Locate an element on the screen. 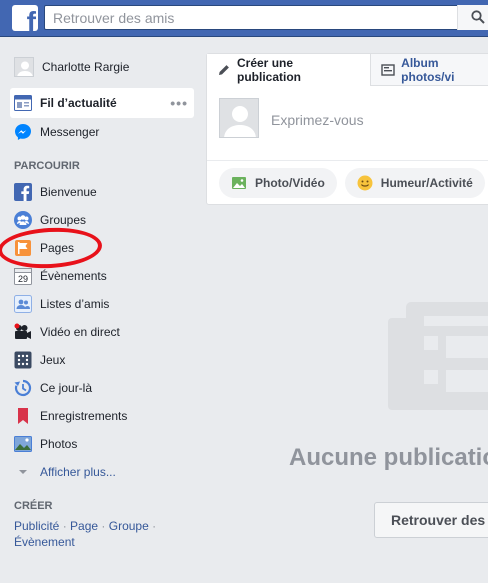 The height and width of the screenshot is (583, 488). groups-icon is located at coordinates (23, 220).